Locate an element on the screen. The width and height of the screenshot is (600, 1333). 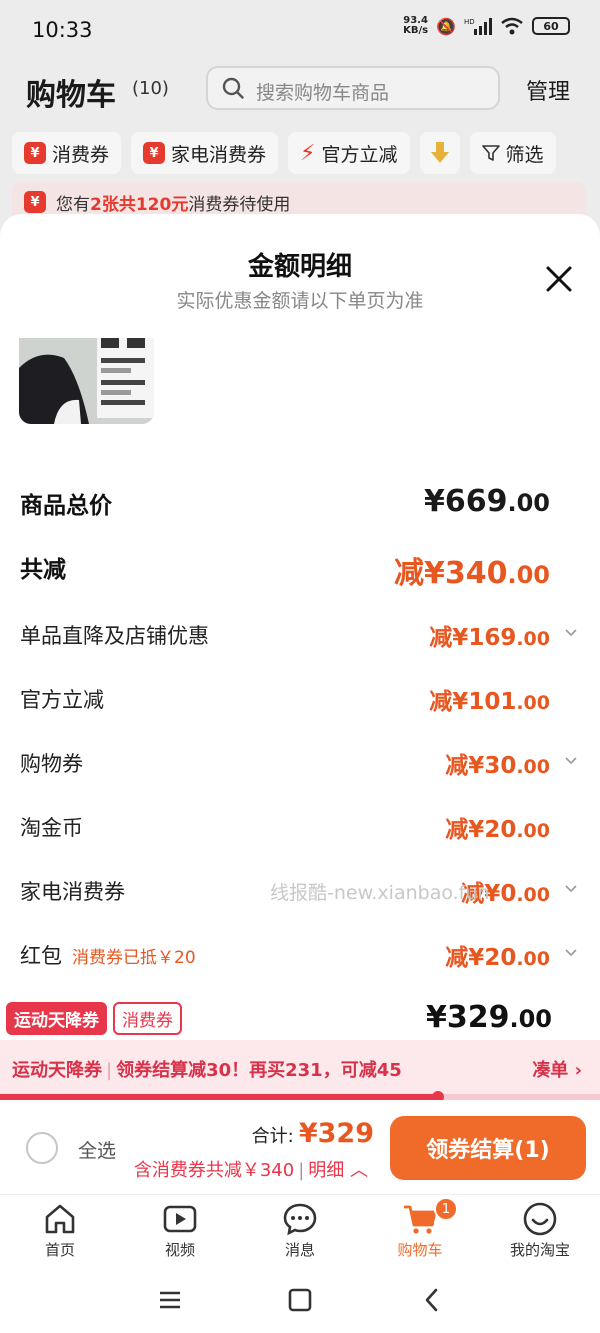
tab-profile: 我的淘宝 is located at coordinates (540, 1231).